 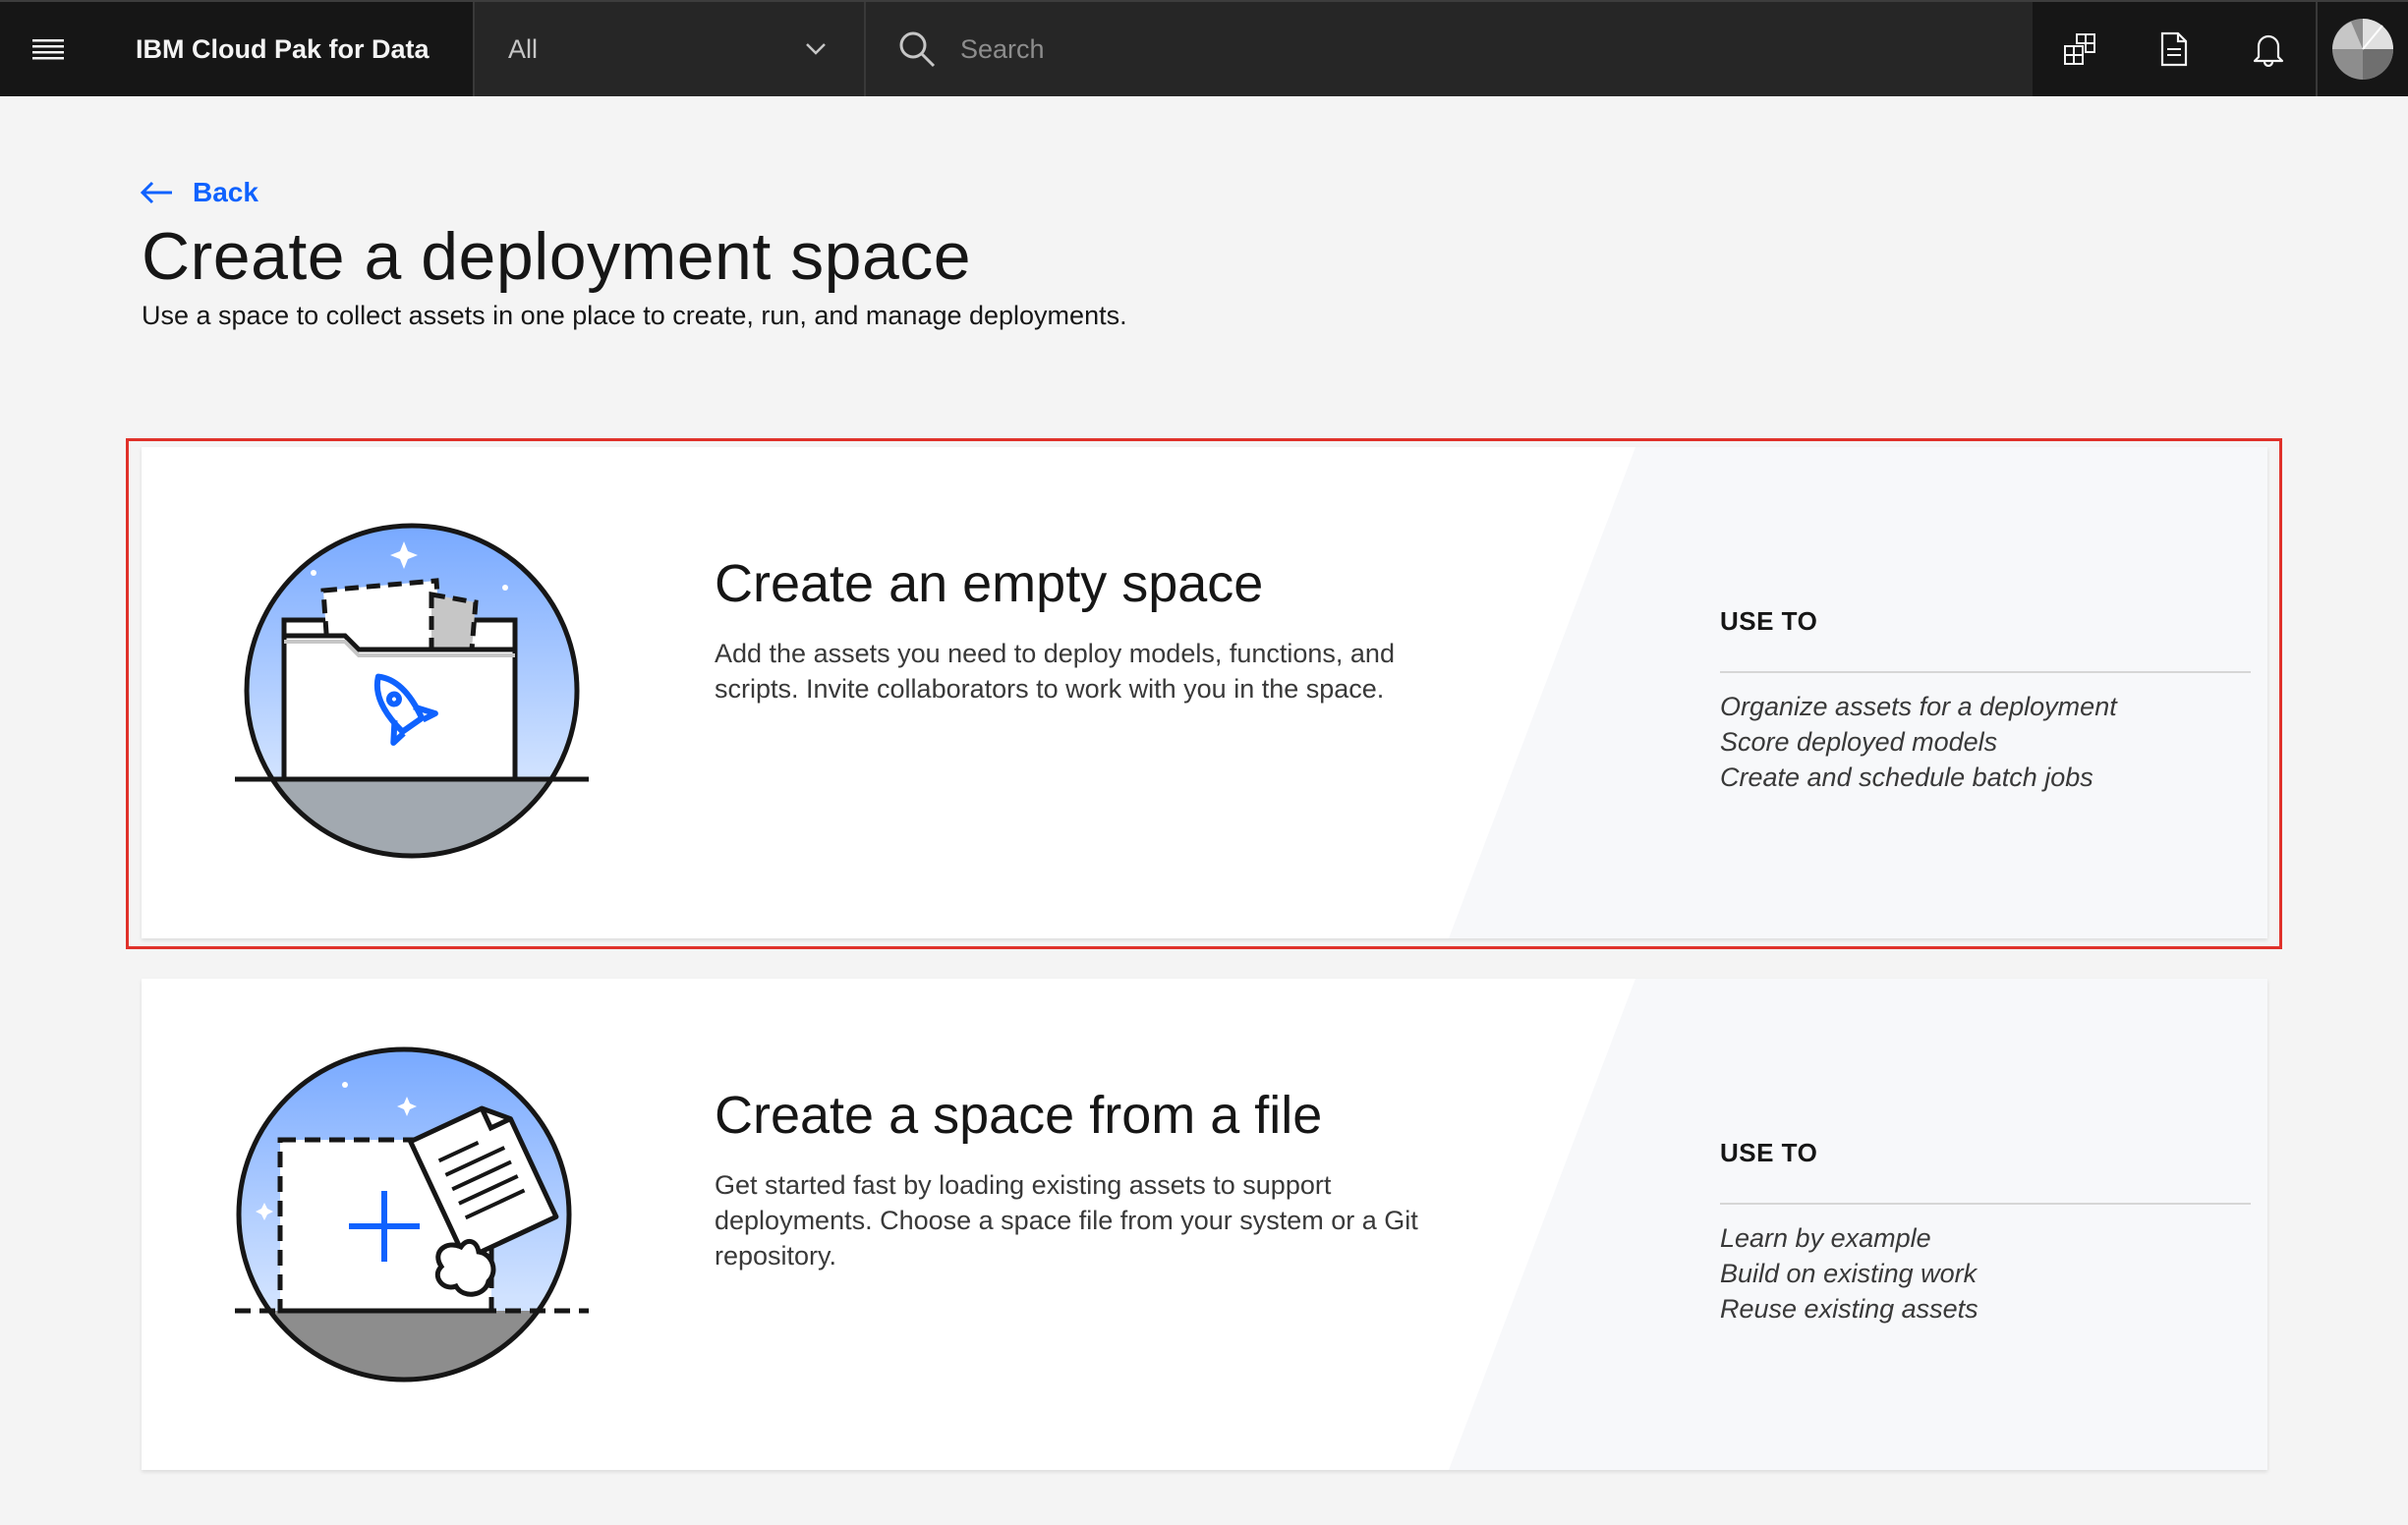 I want to click on avatar, so click(x=2362, y=49).